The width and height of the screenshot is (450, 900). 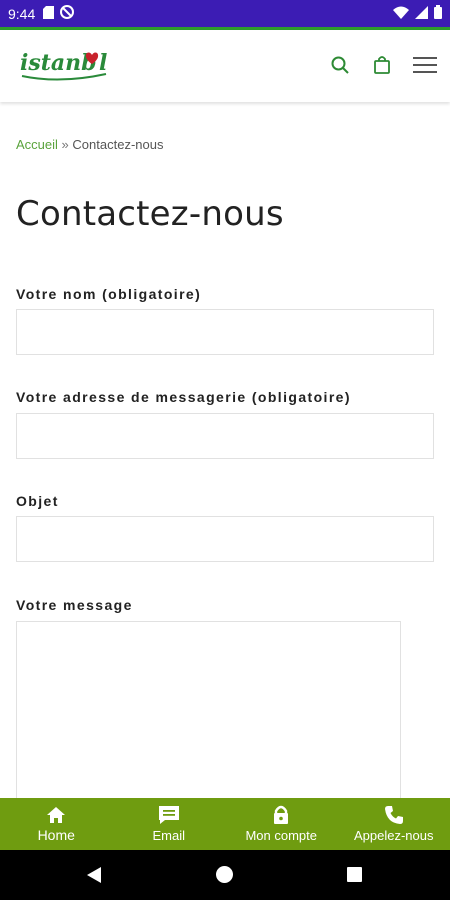 What do you see at coordinates (340, 65) in the screenshot?
I see `search-icon` at bounding box center [340, 65].